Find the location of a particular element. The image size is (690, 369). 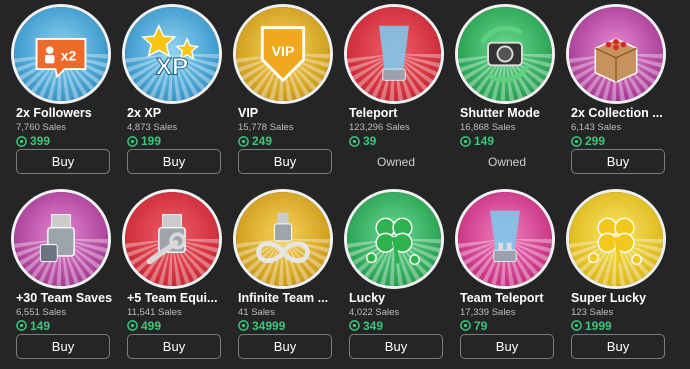

price-value: 1999 is located at coordinates (598, 325).